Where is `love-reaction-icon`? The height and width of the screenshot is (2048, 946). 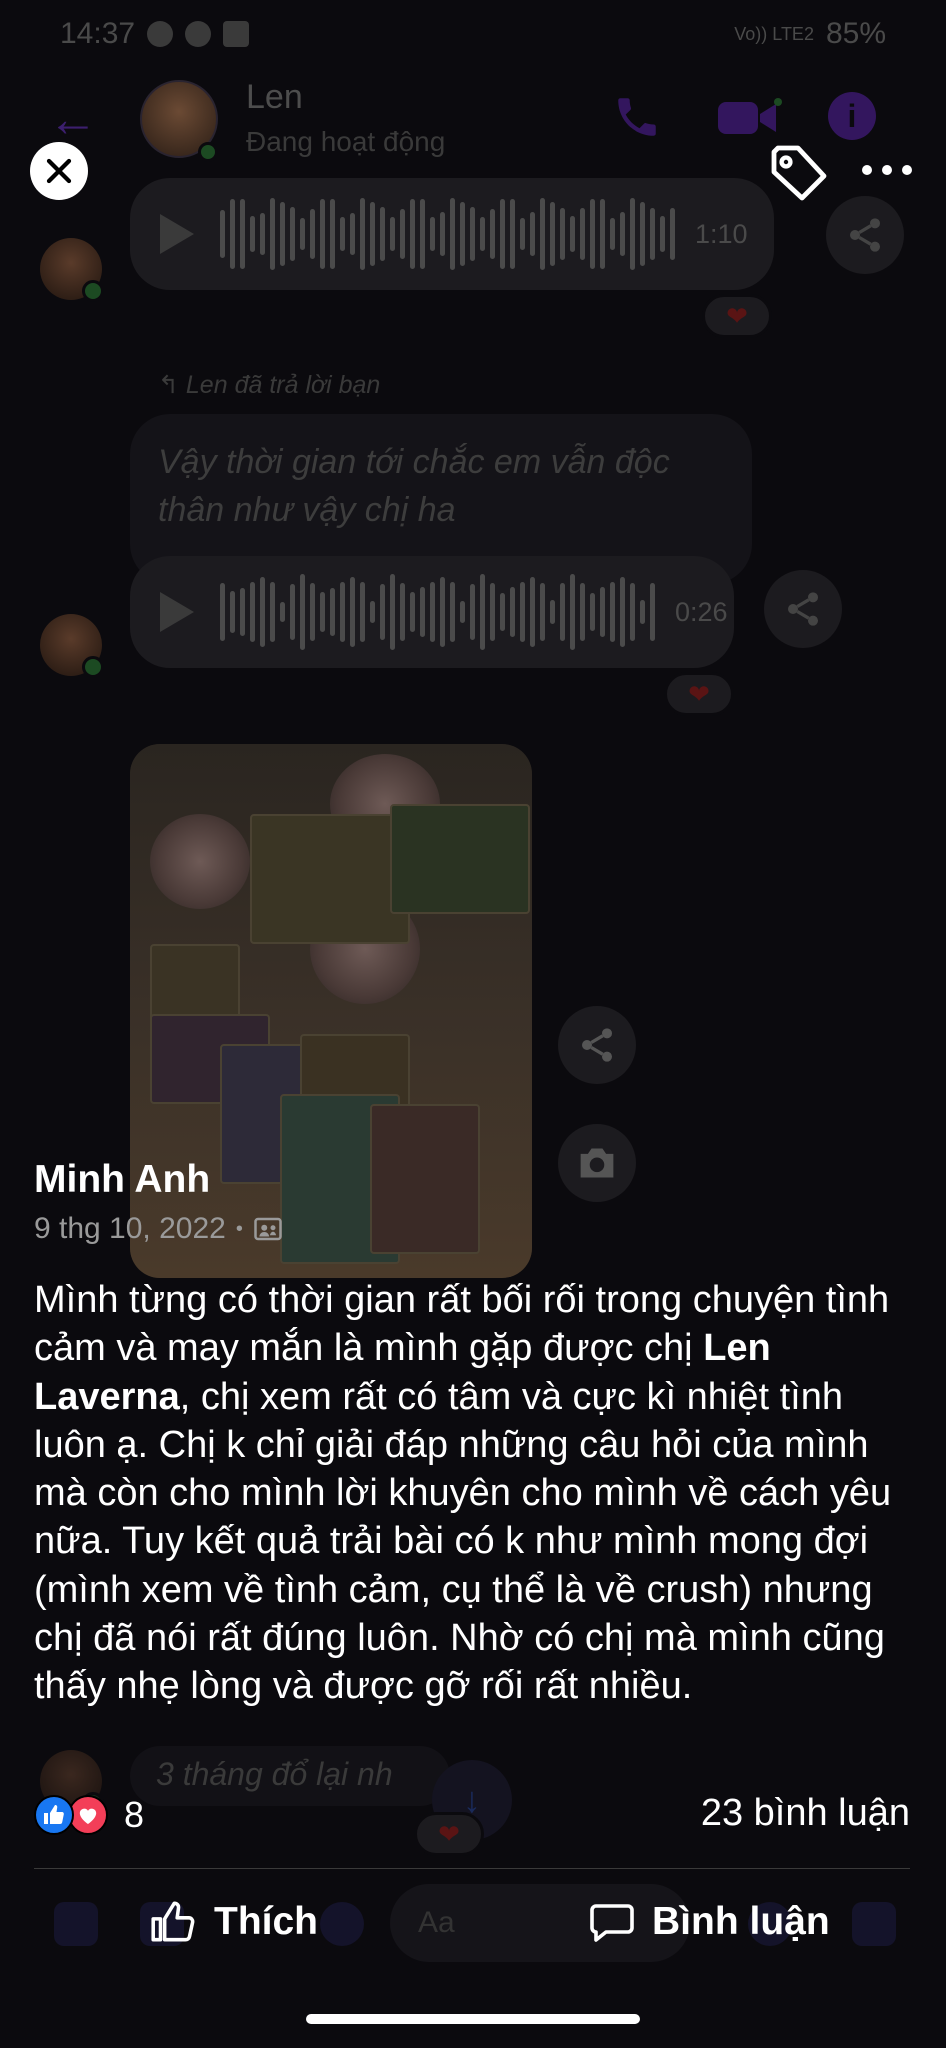 love-reaction-icon is located at coordinates (88, 1815).